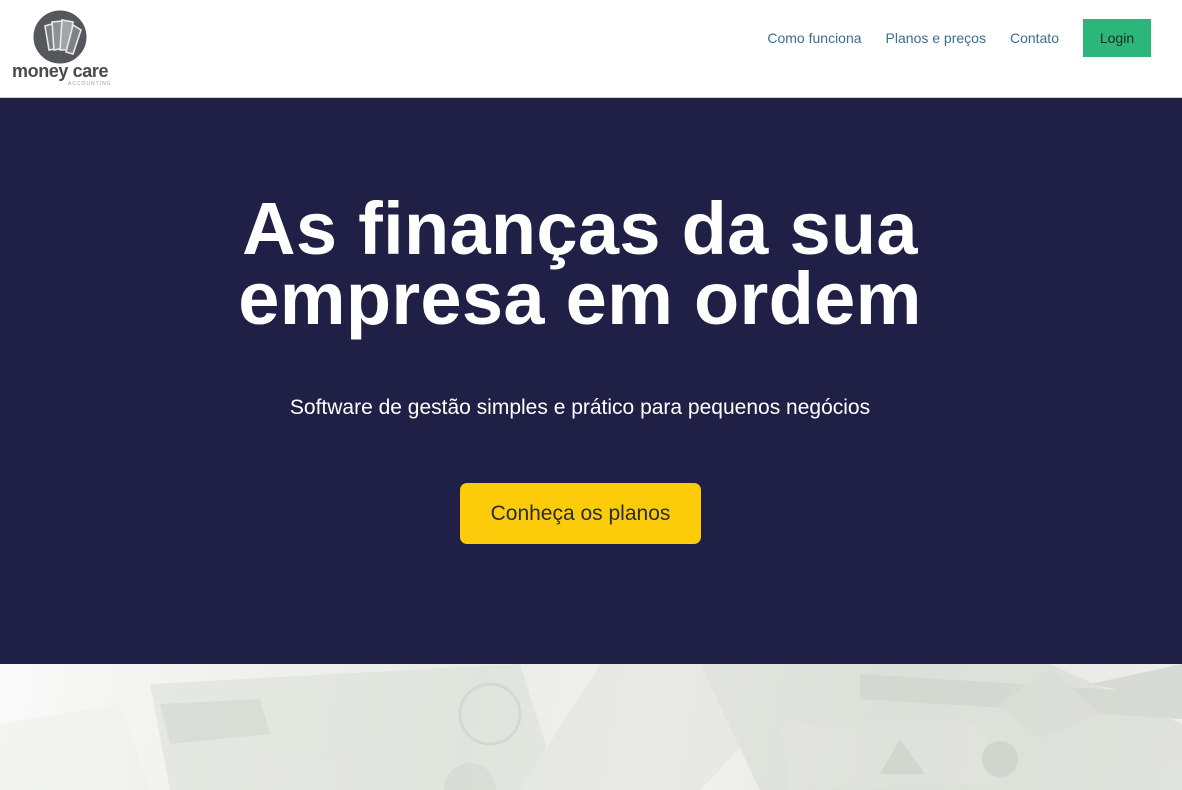 The width and height of the screenshot is (1182, 790). I want to click on hero-title-line-2: empresa em ordem, so click(580, 298).